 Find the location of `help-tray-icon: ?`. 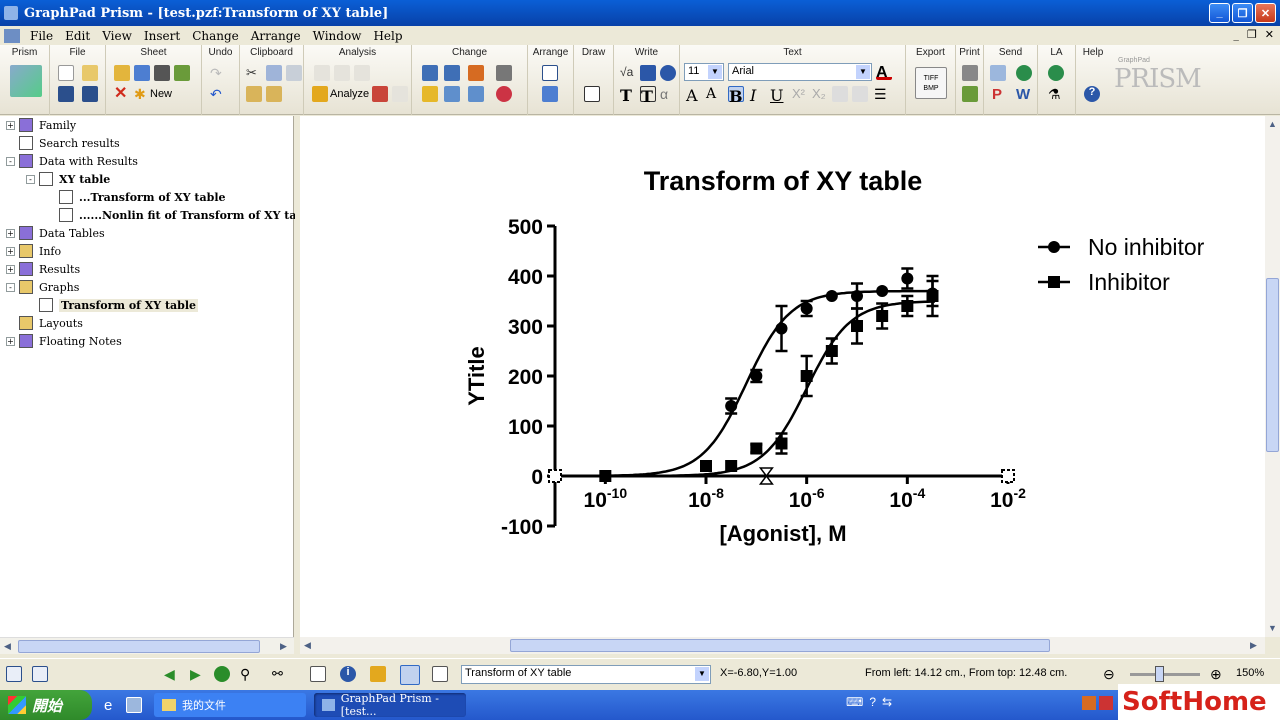

help-tray-icon: ? is located at coordinates (872, 705).